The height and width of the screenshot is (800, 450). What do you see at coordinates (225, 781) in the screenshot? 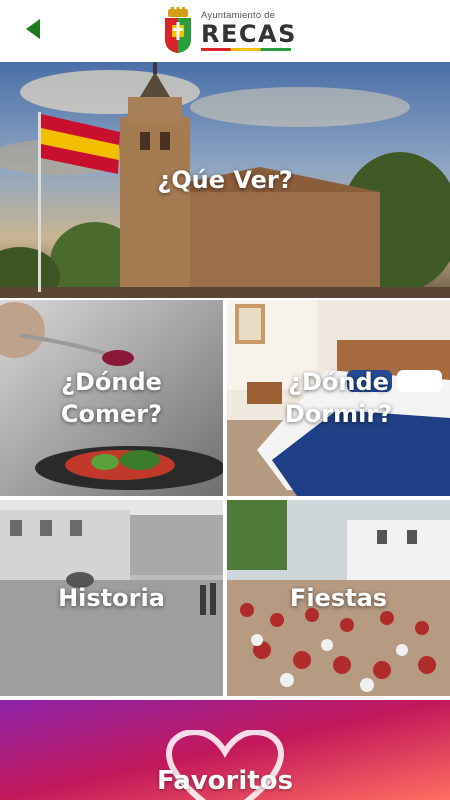
I see `favoritos-label: Favoritos` at bounding box center [225, 781].